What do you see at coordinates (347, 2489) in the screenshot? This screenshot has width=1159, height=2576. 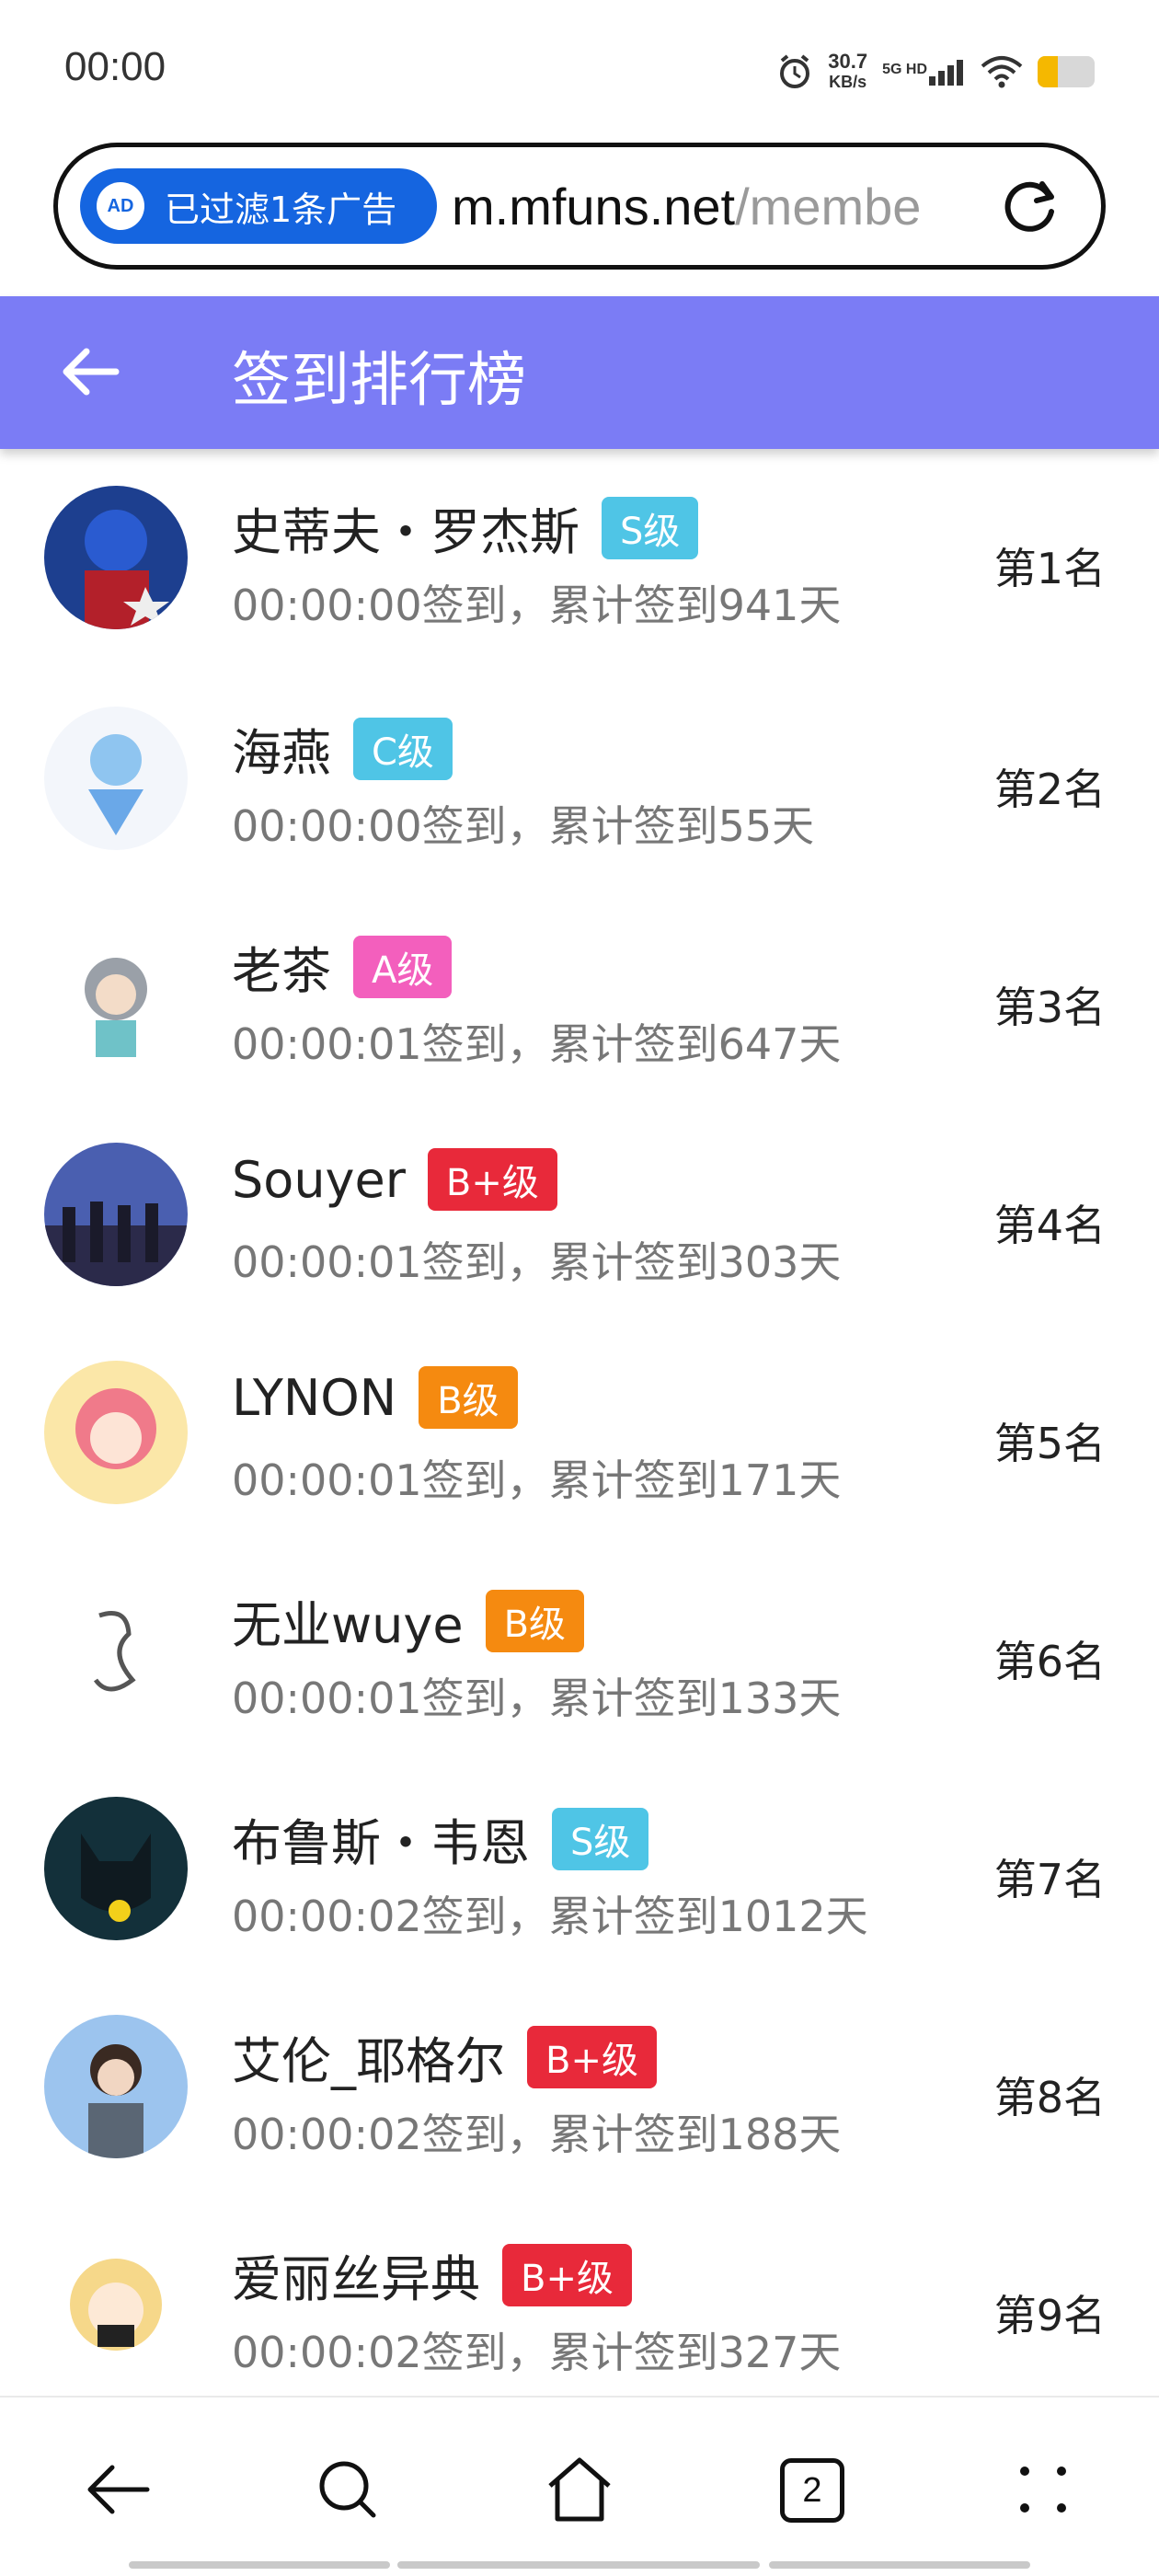 I see `search-icon` at bounding box center [347, 2489].